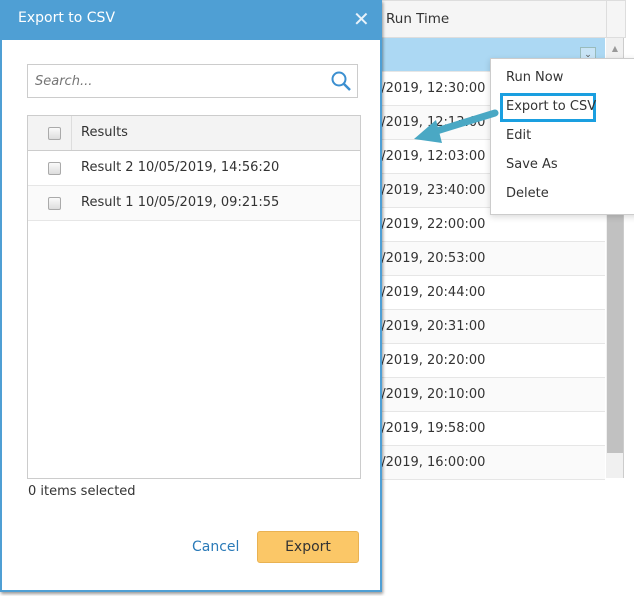 This screenshot has width=634, height=596. What do you see at coordinates (180, 202) in the screenshot?
I see `result-label: Result 1 10/05/2019, 09:21:55` at bounding box center [180, 202].